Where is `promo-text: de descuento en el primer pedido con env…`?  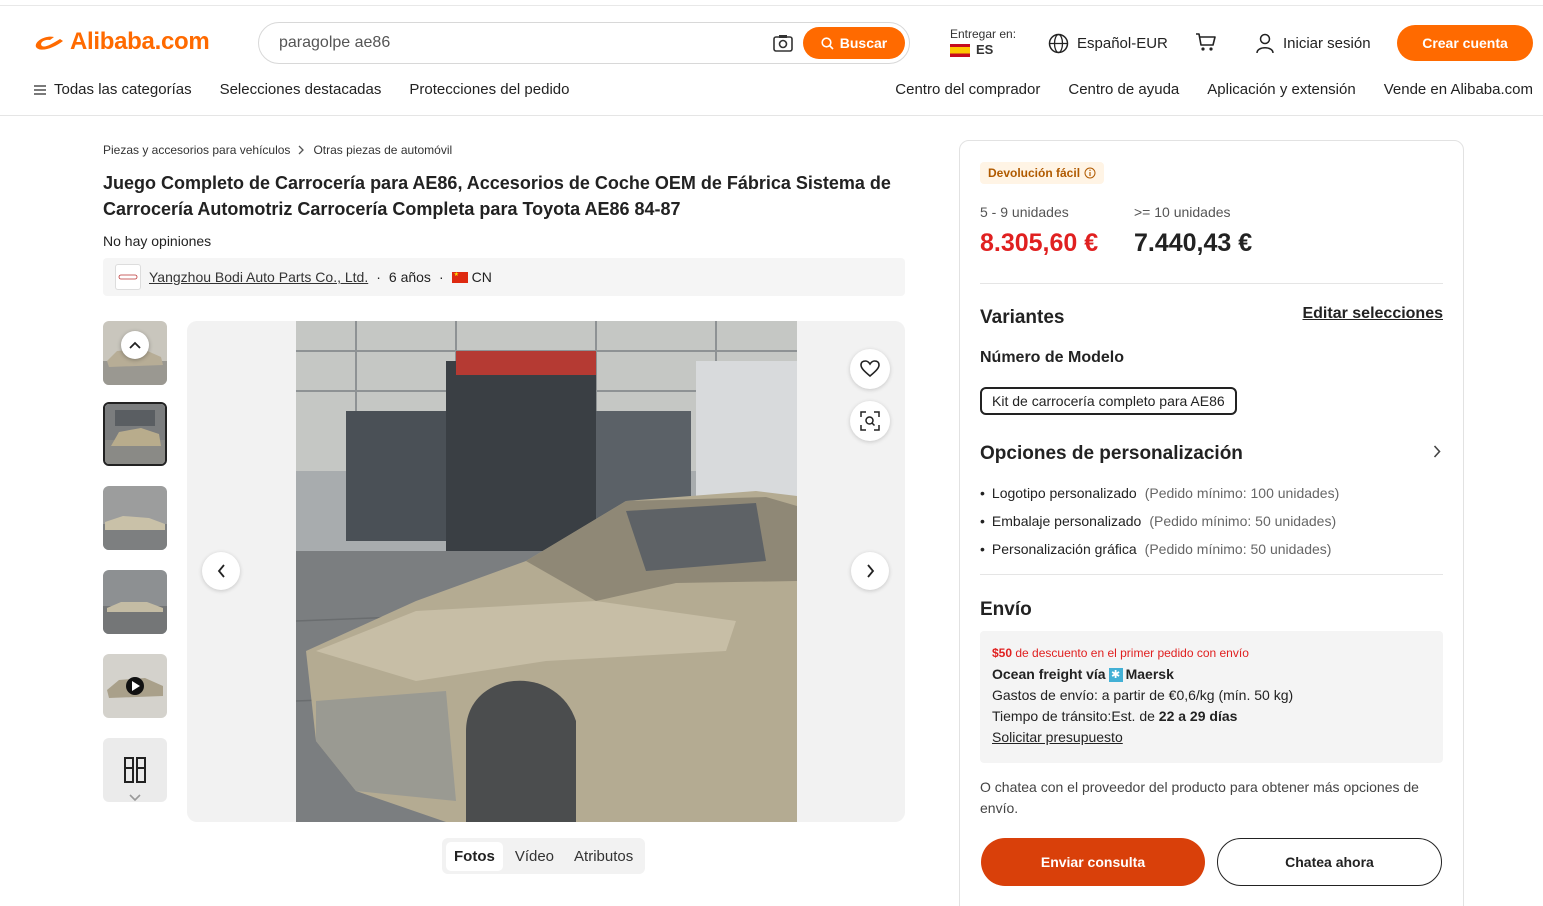
promo-text: de descuento en el primer pedido con env… is located at coordinates (1132, 653).